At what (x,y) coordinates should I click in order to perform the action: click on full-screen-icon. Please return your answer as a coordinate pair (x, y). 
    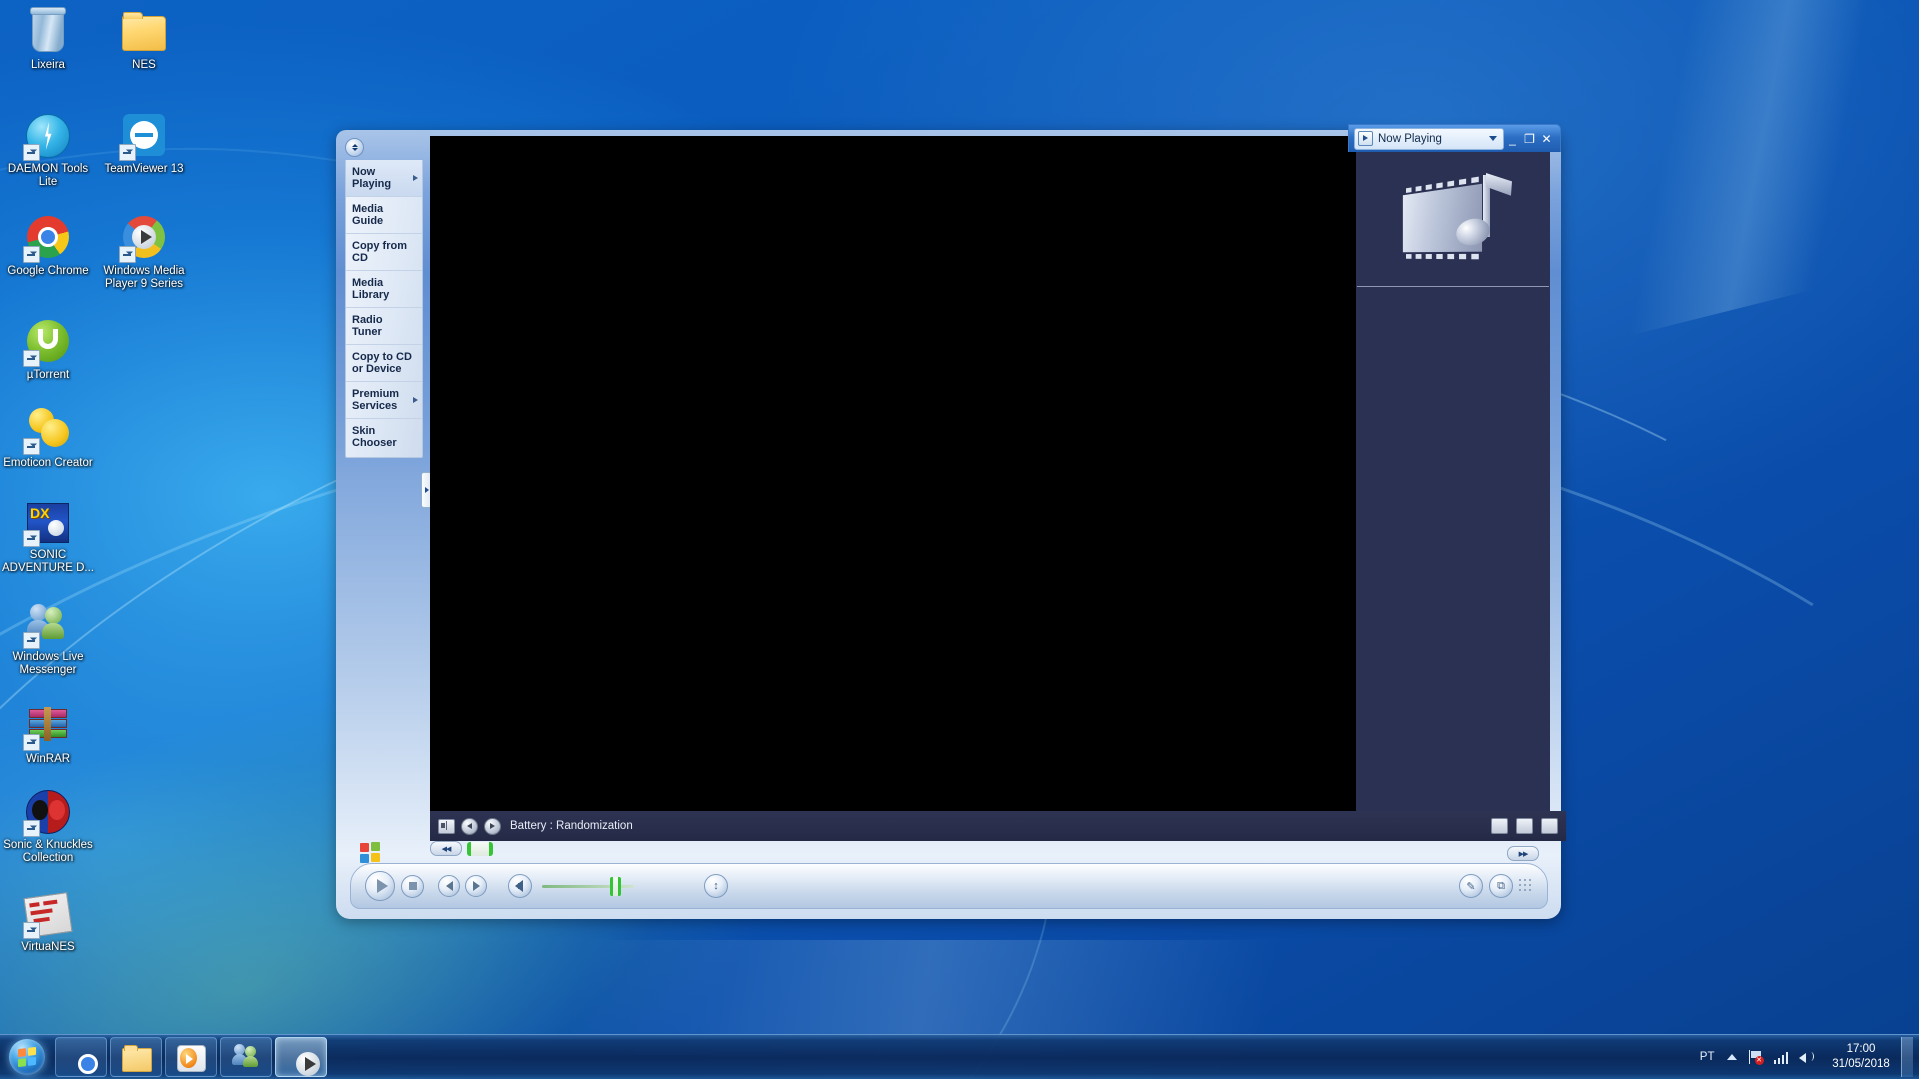
    Looking at the image, I should click on (1524, 826).